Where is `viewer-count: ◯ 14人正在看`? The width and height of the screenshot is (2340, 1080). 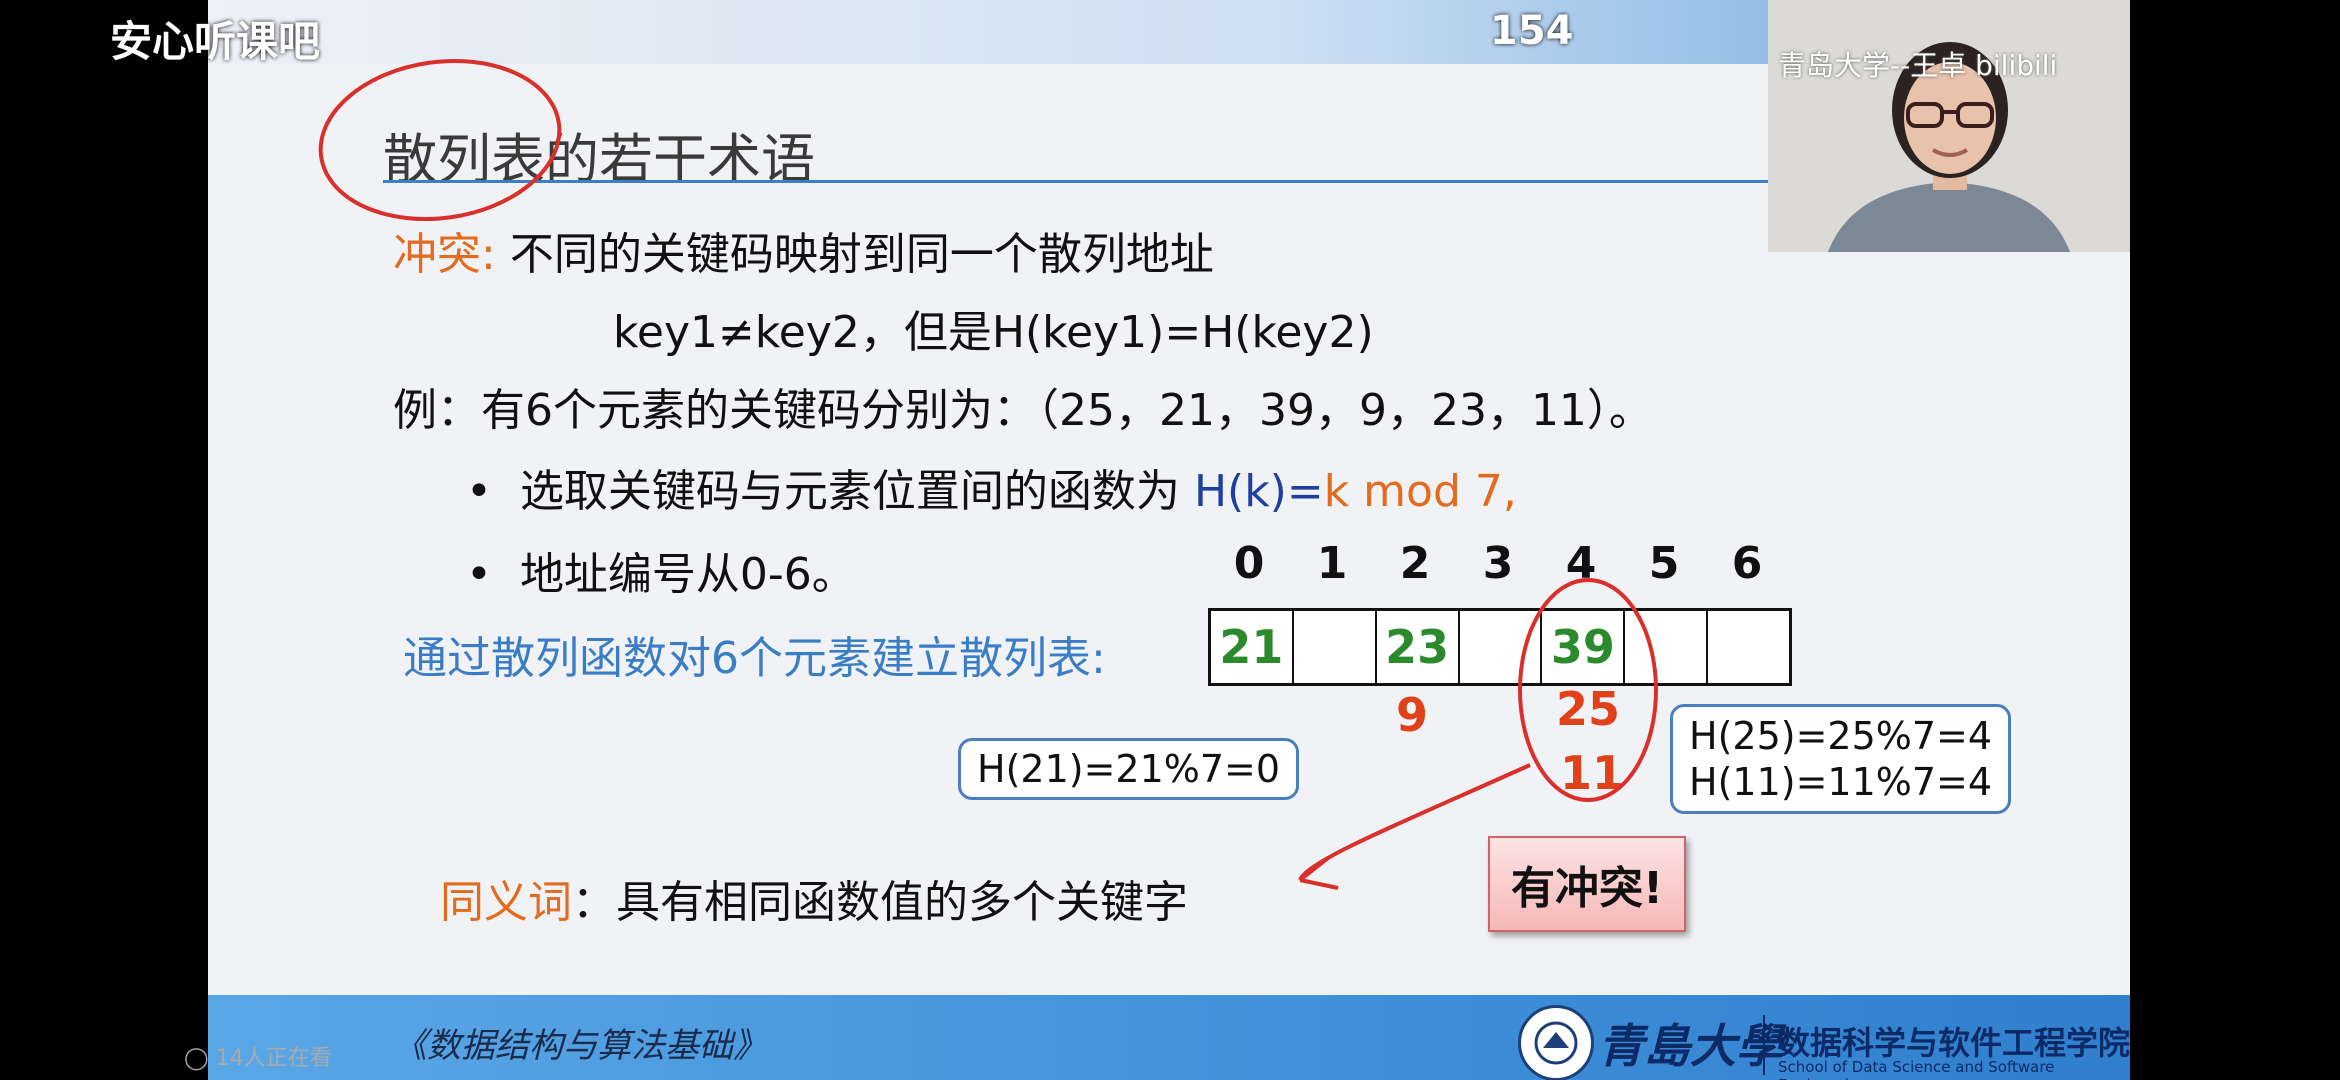 viewer-count: ◯ 14人正在看 is located at coordinates (258, 1056).